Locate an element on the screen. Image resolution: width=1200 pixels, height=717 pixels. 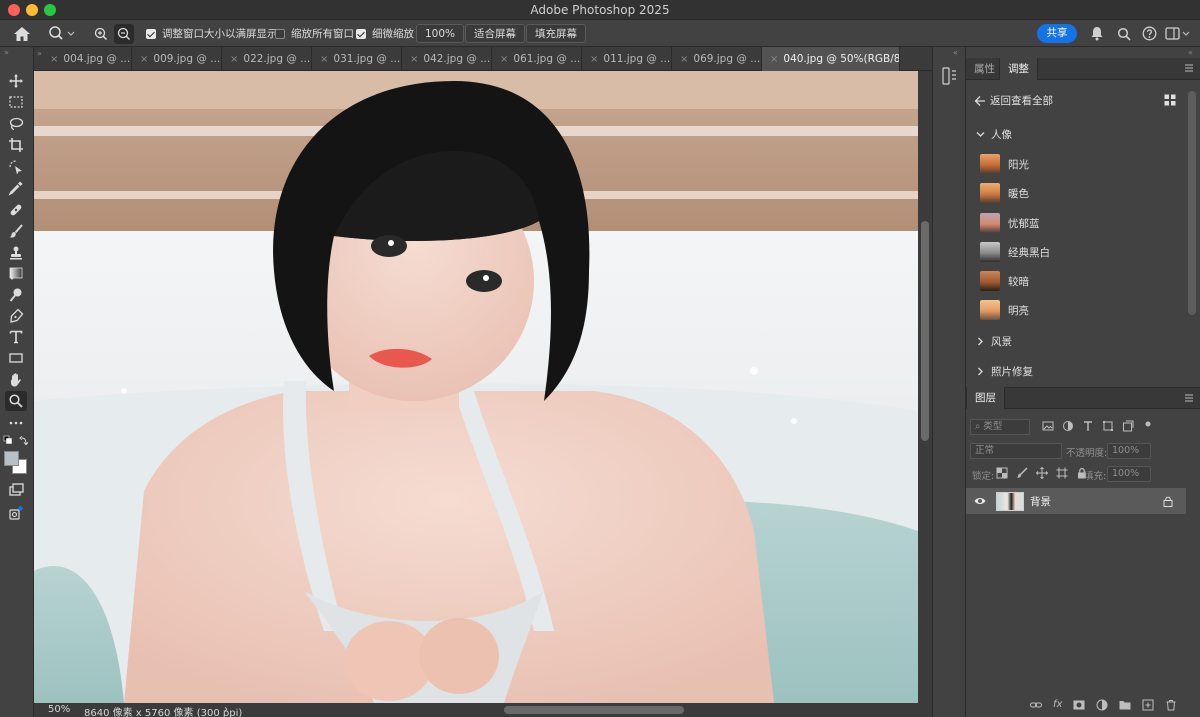
canvas-vertical-scrollbar is located at coordinates (925, 387).